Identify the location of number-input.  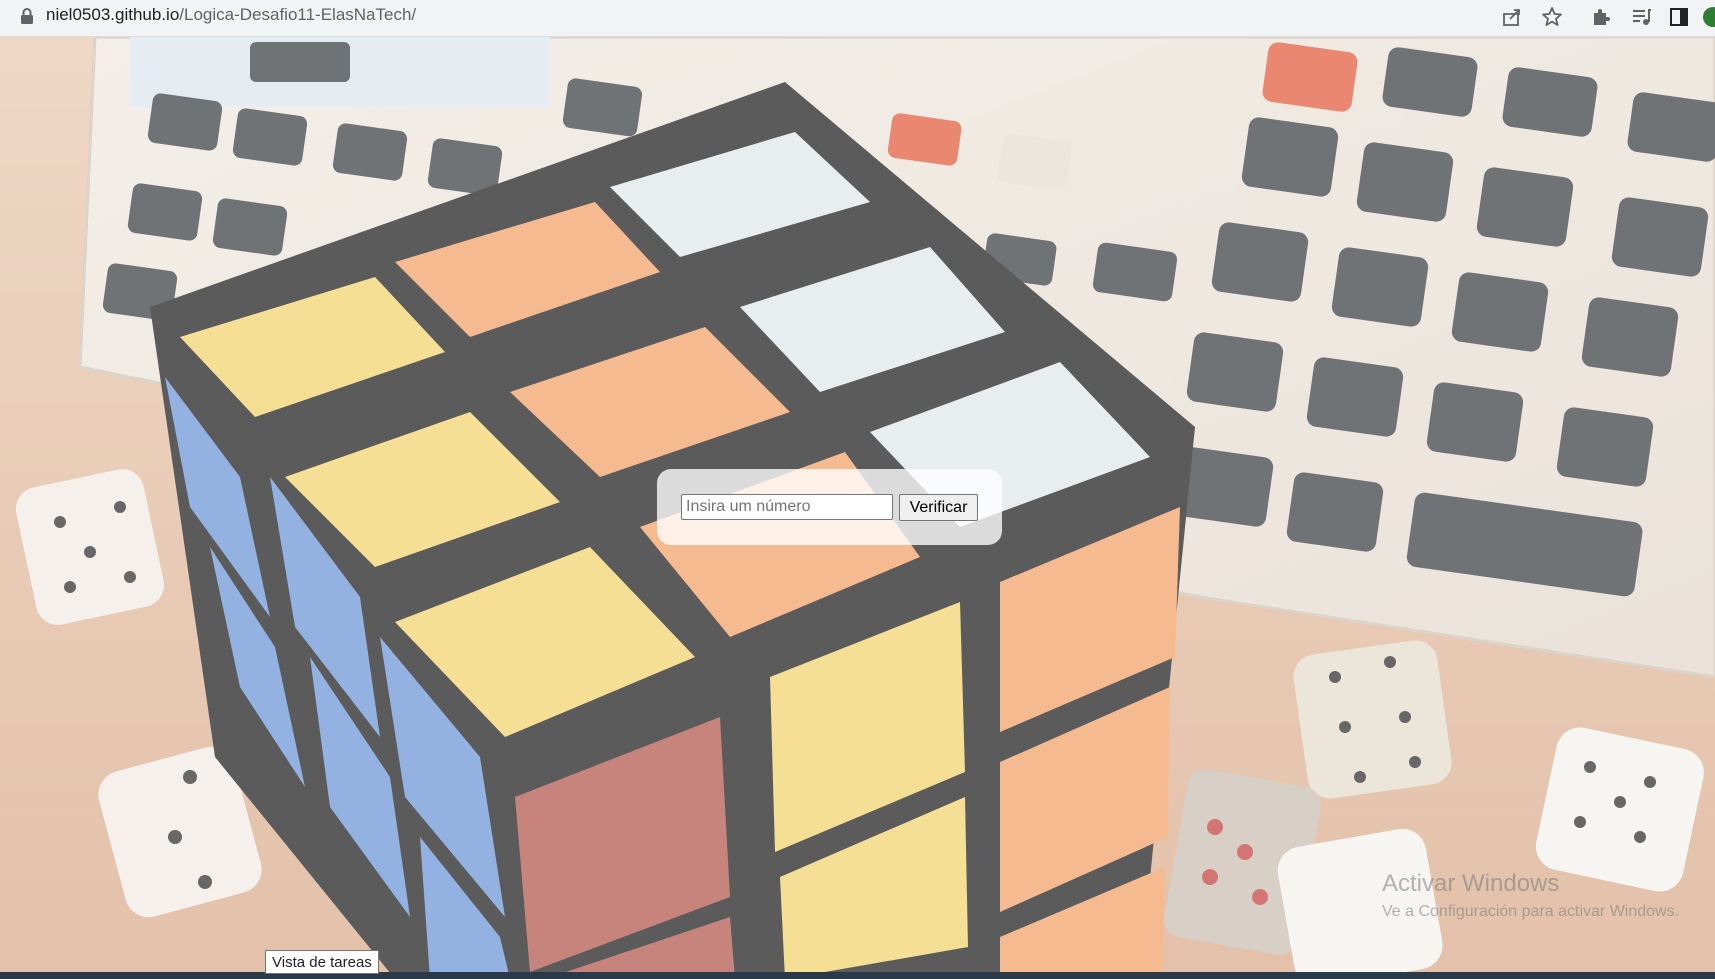
(787, 507).